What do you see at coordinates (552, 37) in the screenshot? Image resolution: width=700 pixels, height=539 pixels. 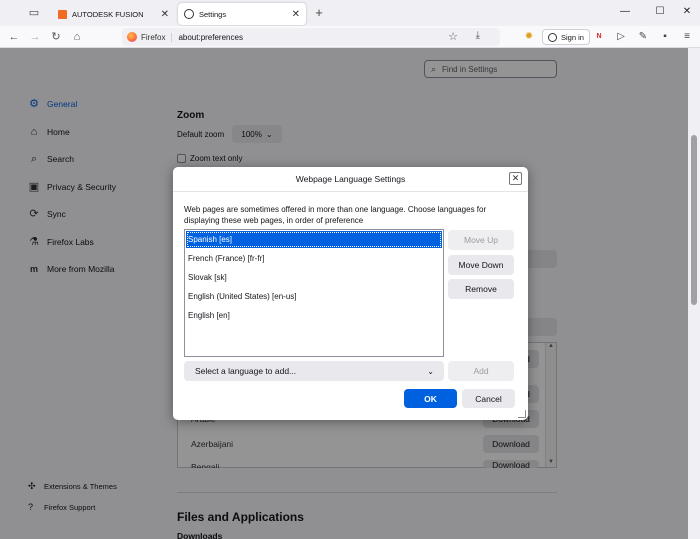 I see `account-icon` at bounding box center [552, 37].